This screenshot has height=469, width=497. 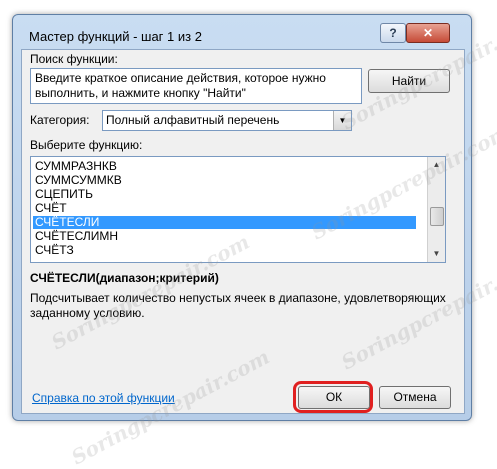 I want to click on close-button: ✕, so click(x=428, y=33).